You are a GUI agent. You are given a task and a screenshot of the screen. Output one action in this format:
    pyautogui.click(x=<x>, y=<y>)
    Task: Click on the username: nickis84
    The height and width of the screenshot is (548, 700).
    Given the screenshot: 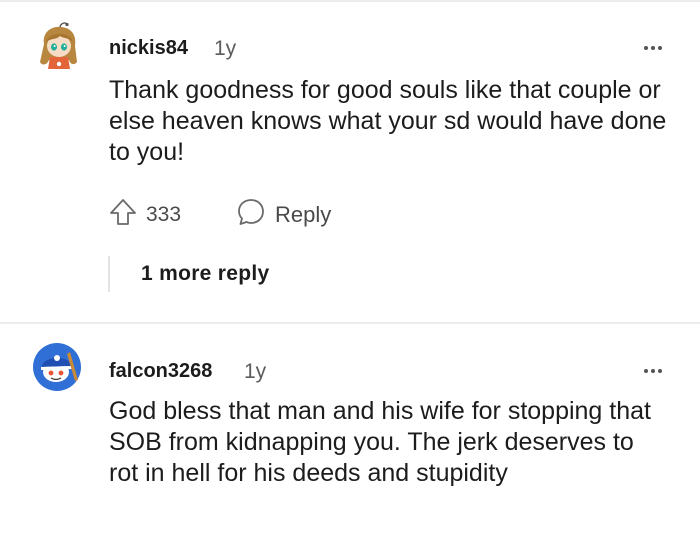 What is the action you would take?
    pyautogui.click(x=148, y=48)
    